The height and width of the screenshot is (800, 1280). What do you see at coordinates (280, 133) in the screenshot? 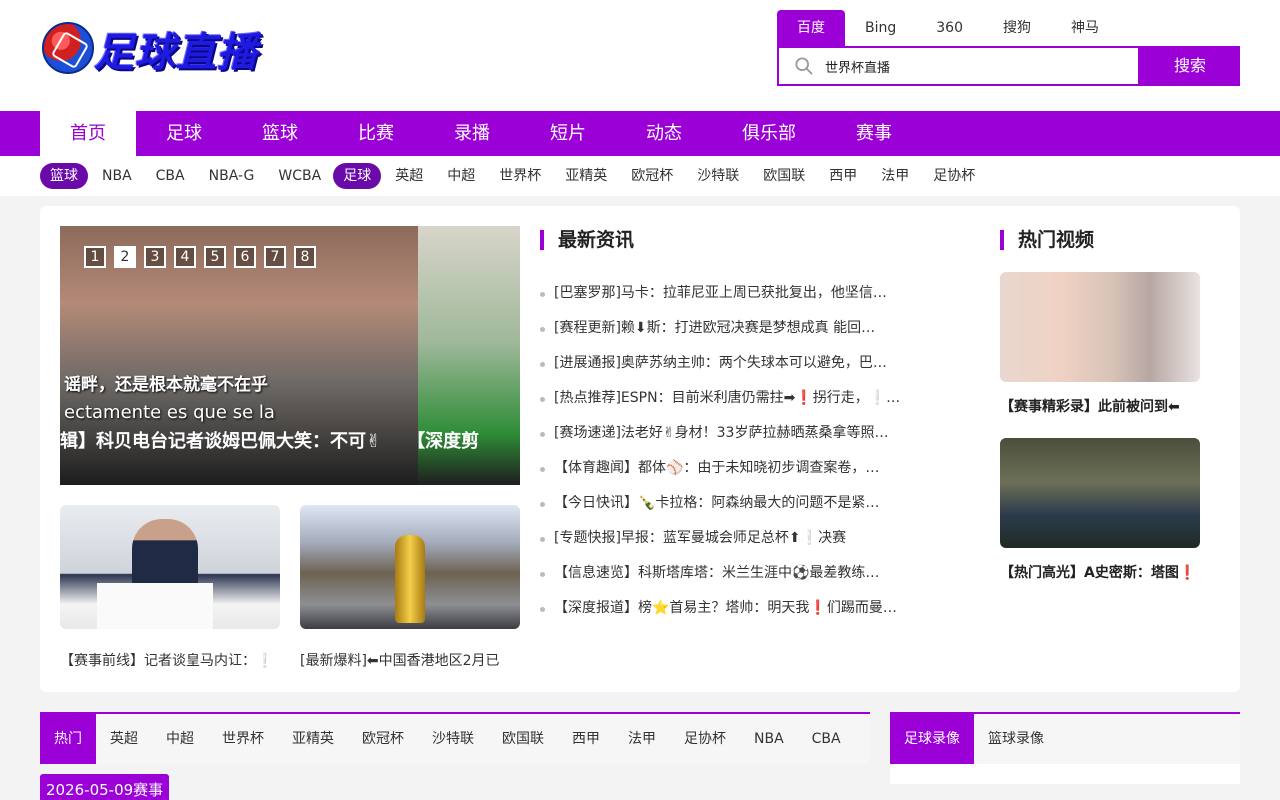
I see `nav-basketball: 篮球` at bounding box center [280, 133].